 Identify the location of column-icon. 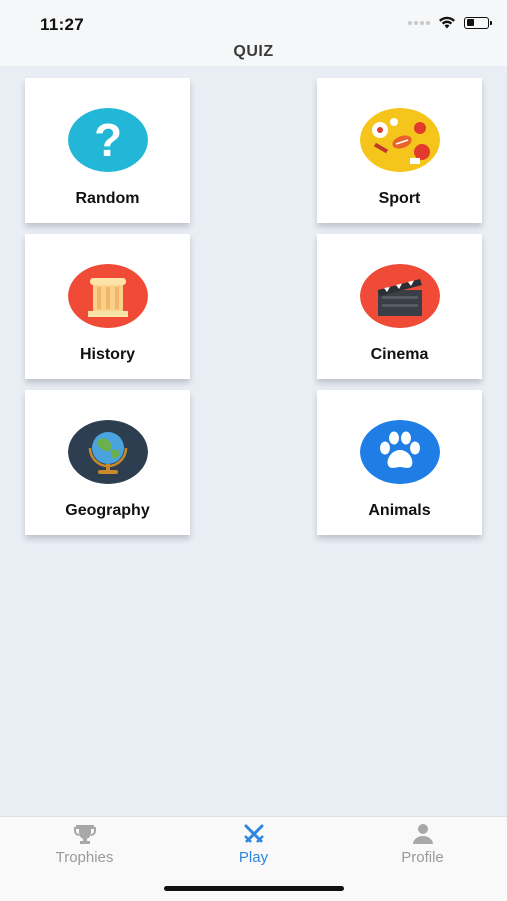
(108, 296).